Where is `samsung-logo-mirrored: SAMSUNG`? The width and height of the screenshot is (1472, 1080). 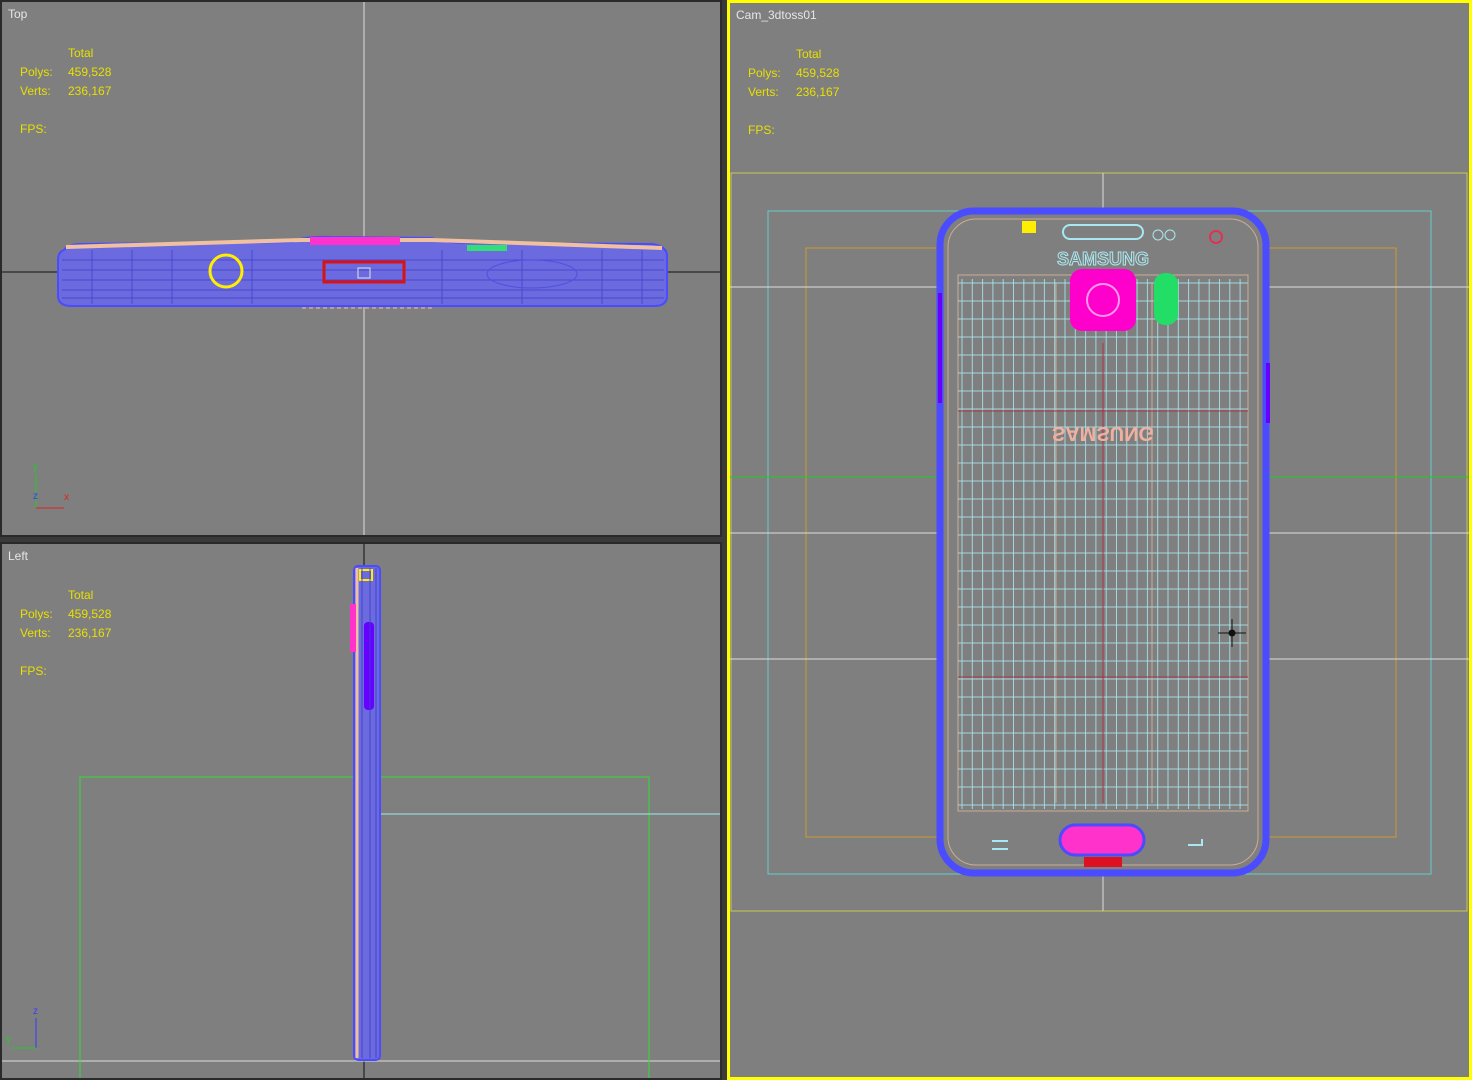 samsung-logo-mirrored: SAMSUNG is located at coordinates (1103, 433).